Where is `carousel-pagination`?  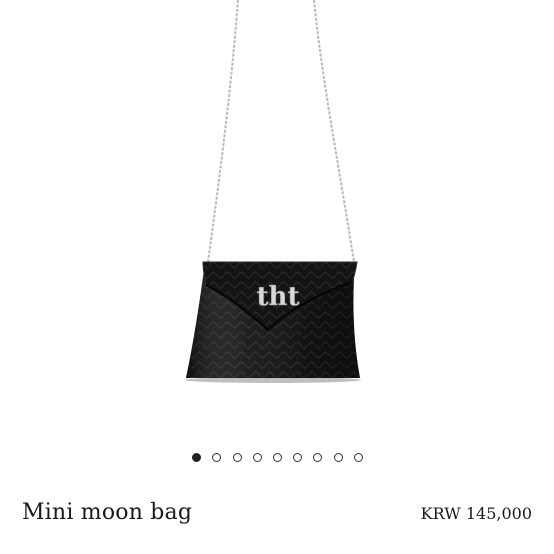
carousel-pagination is located at coordinates (277, 457).